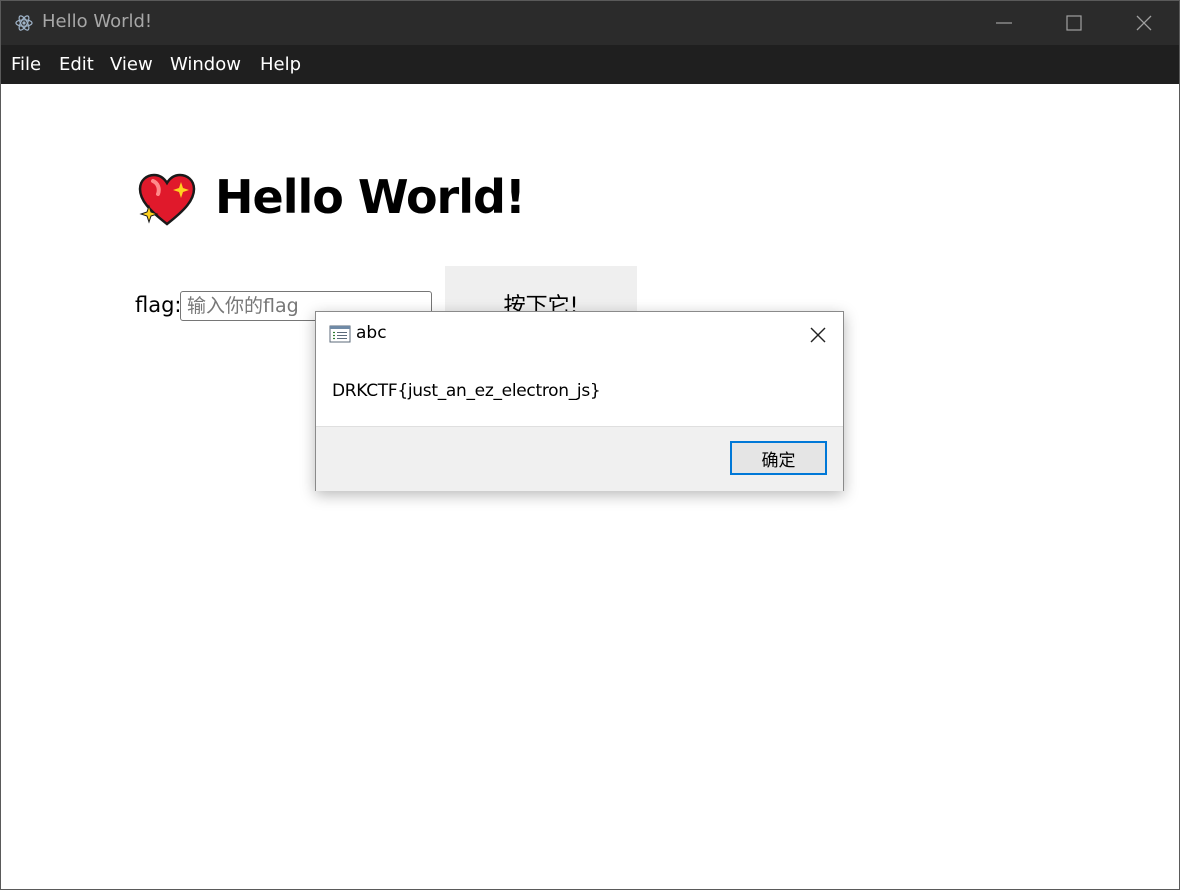 This screenshot has height=890, width=1180. I want to click on ok-button: 确定, so click(778, 458).